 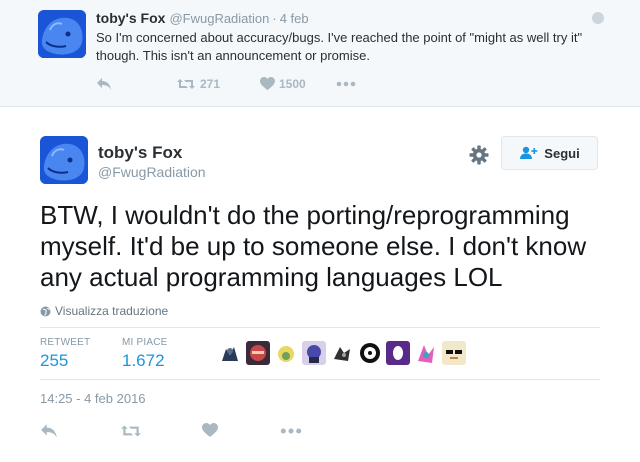 I want to click on follow-button-label: Segui, so click(x=562, y=153).